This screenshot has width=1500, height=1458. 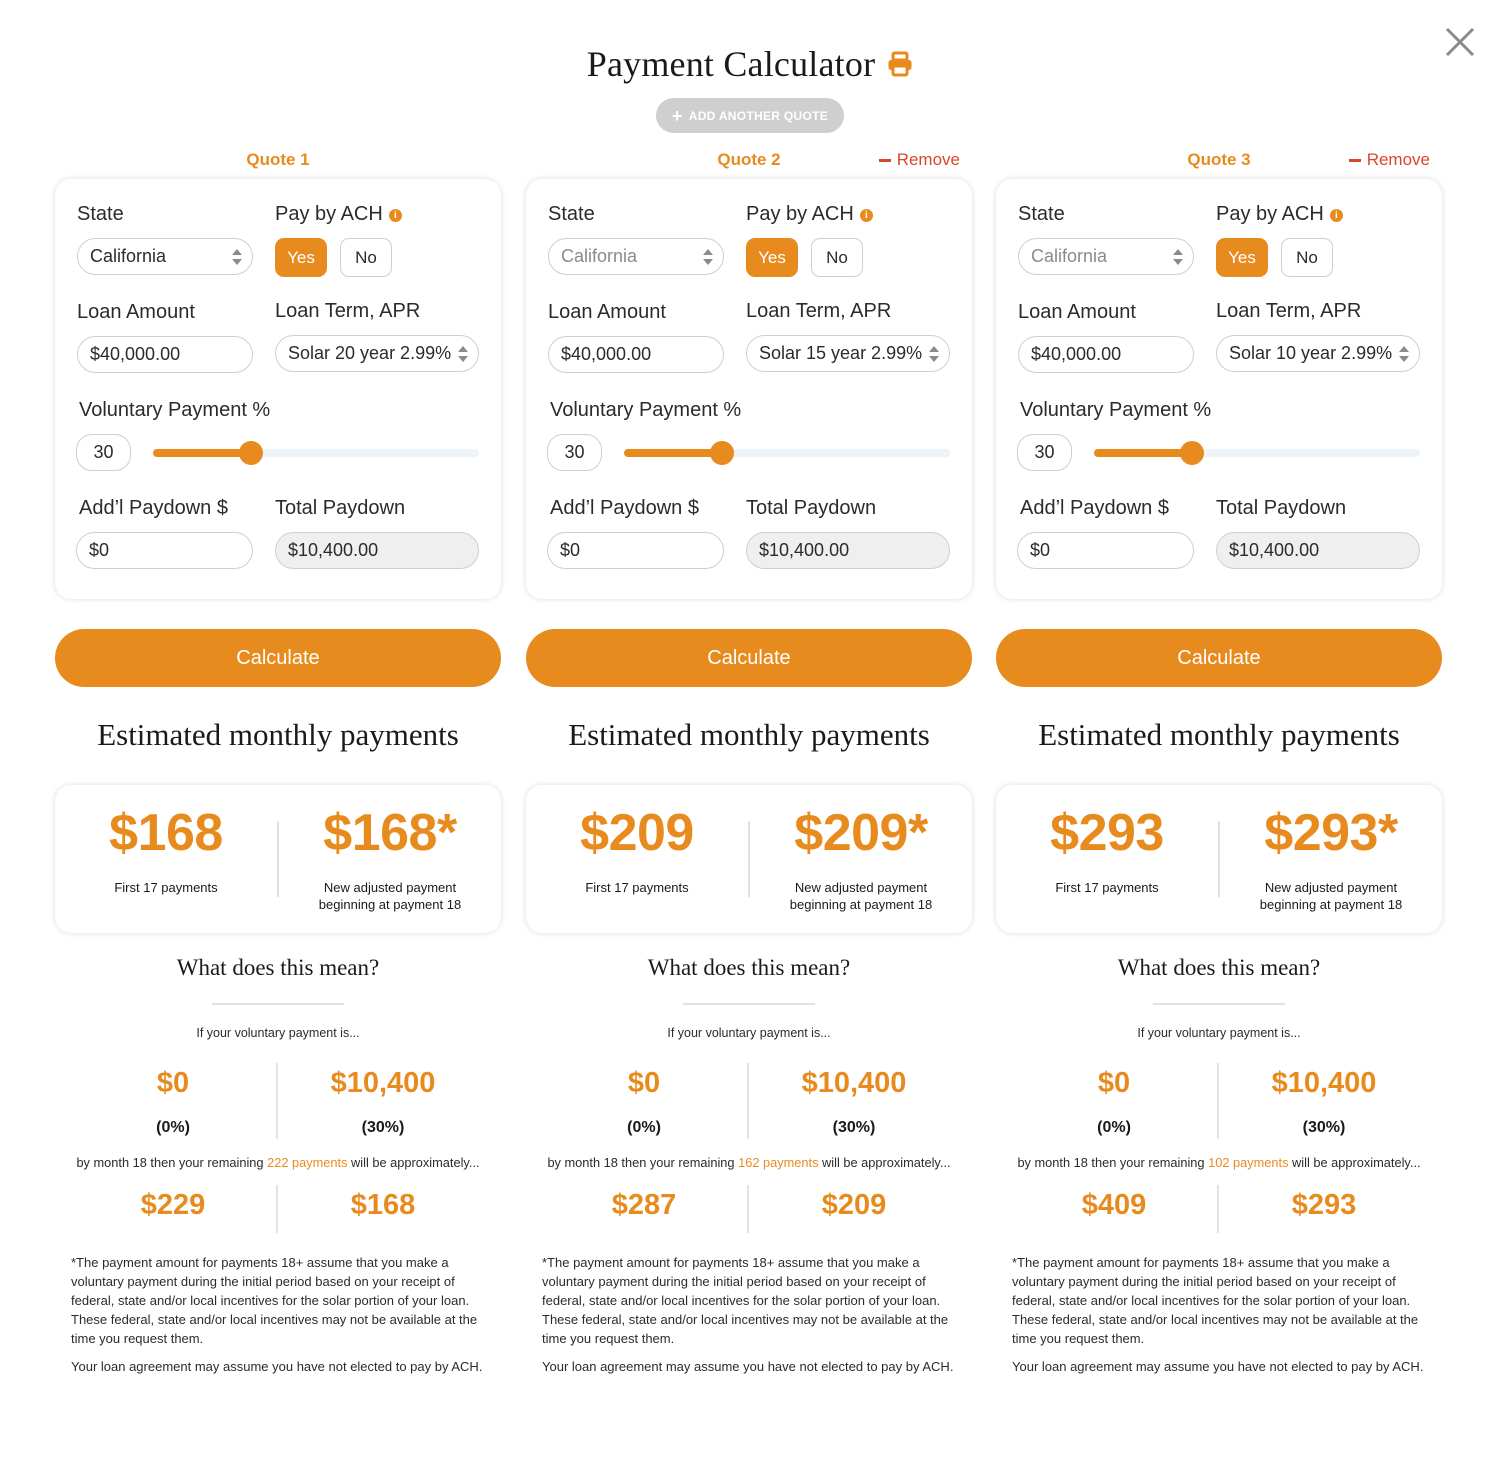 I want to click on page-header: Payment Calculator, so click(x=750, y=64).